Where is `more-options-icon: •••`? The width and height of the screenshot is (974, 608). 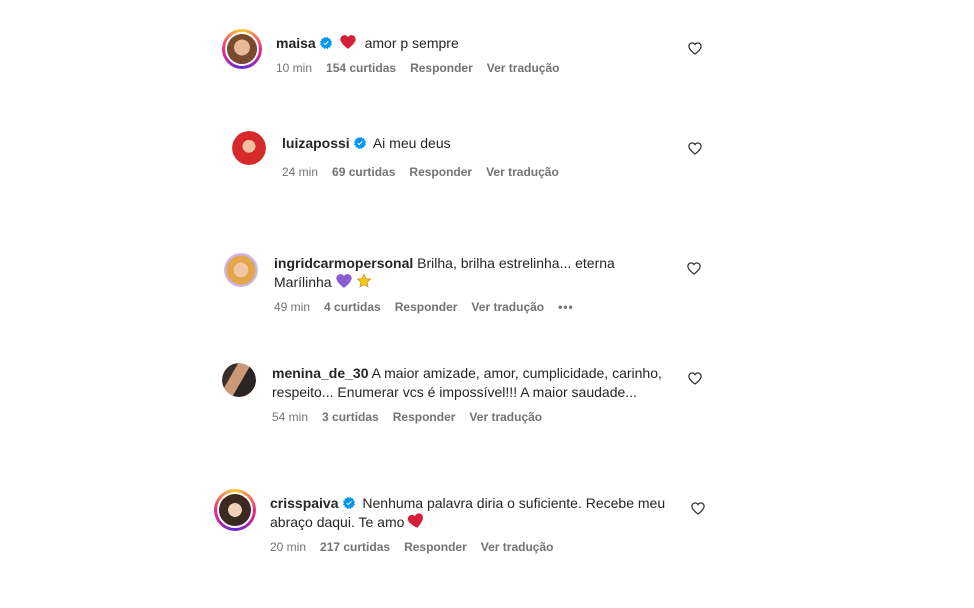 more-options-icon: ••• is located at coordinates (566, 307).